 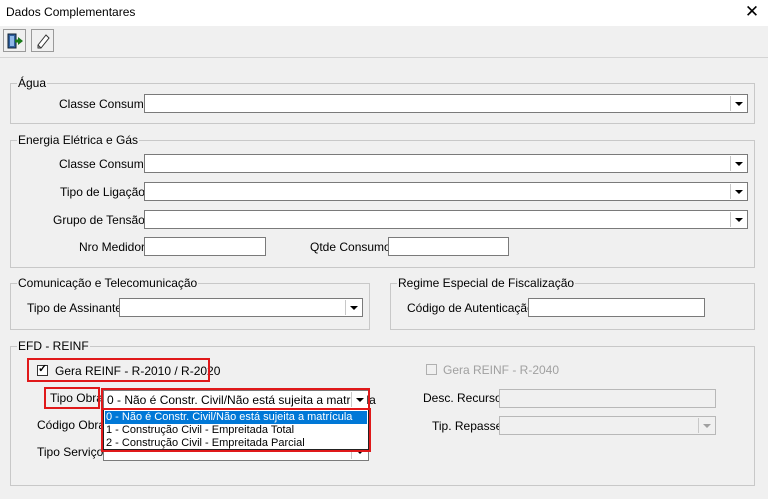 I want to click on group-regime-legend: Regime Especial de Fiscalização, so click(x=486, y=283).